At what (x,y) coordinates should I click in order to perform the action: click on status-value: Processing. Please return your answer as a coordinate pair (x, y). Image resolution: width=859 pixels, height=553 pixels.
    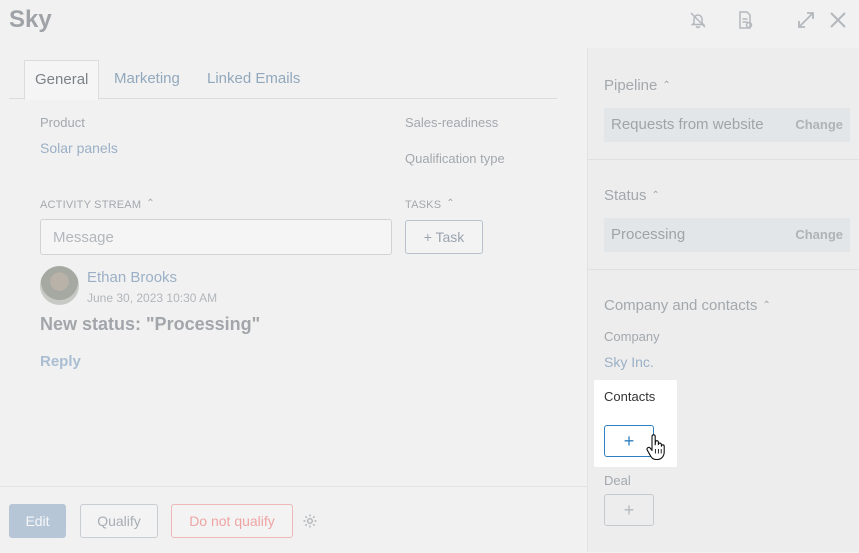
    Looking at the image, I should click on (648, 234).